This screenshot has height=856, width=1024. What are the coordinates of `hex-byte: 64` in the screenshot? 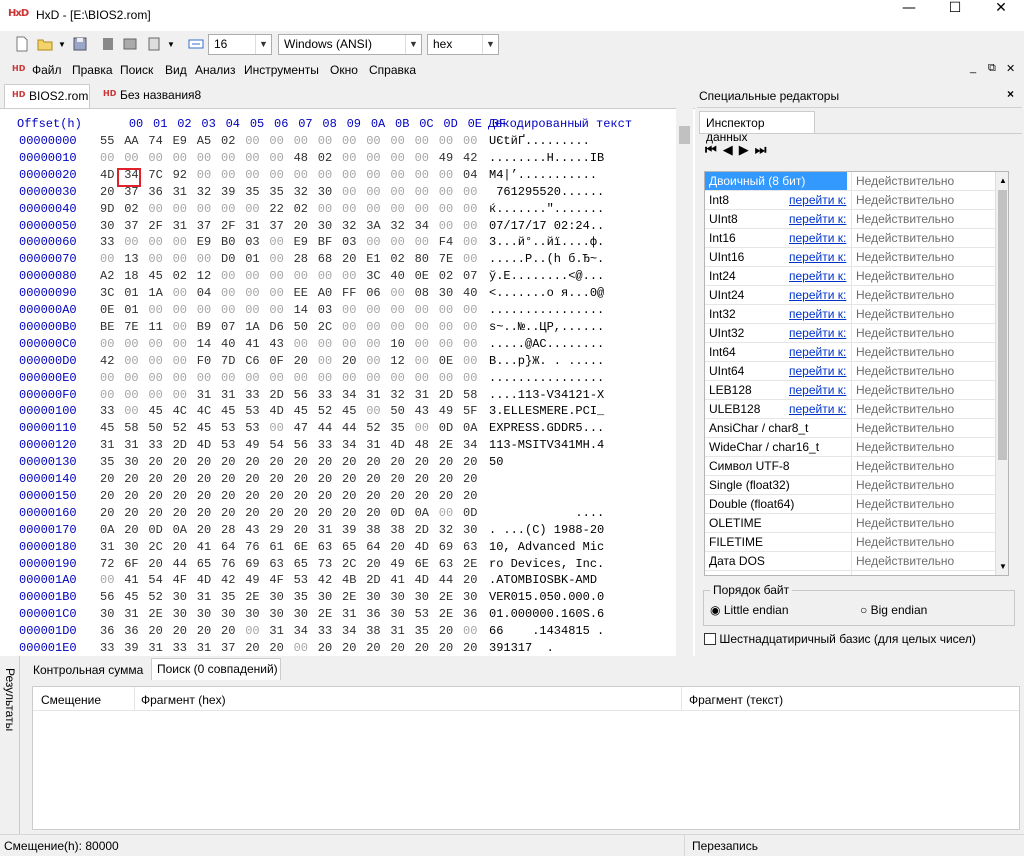 It's located at (373, 547).